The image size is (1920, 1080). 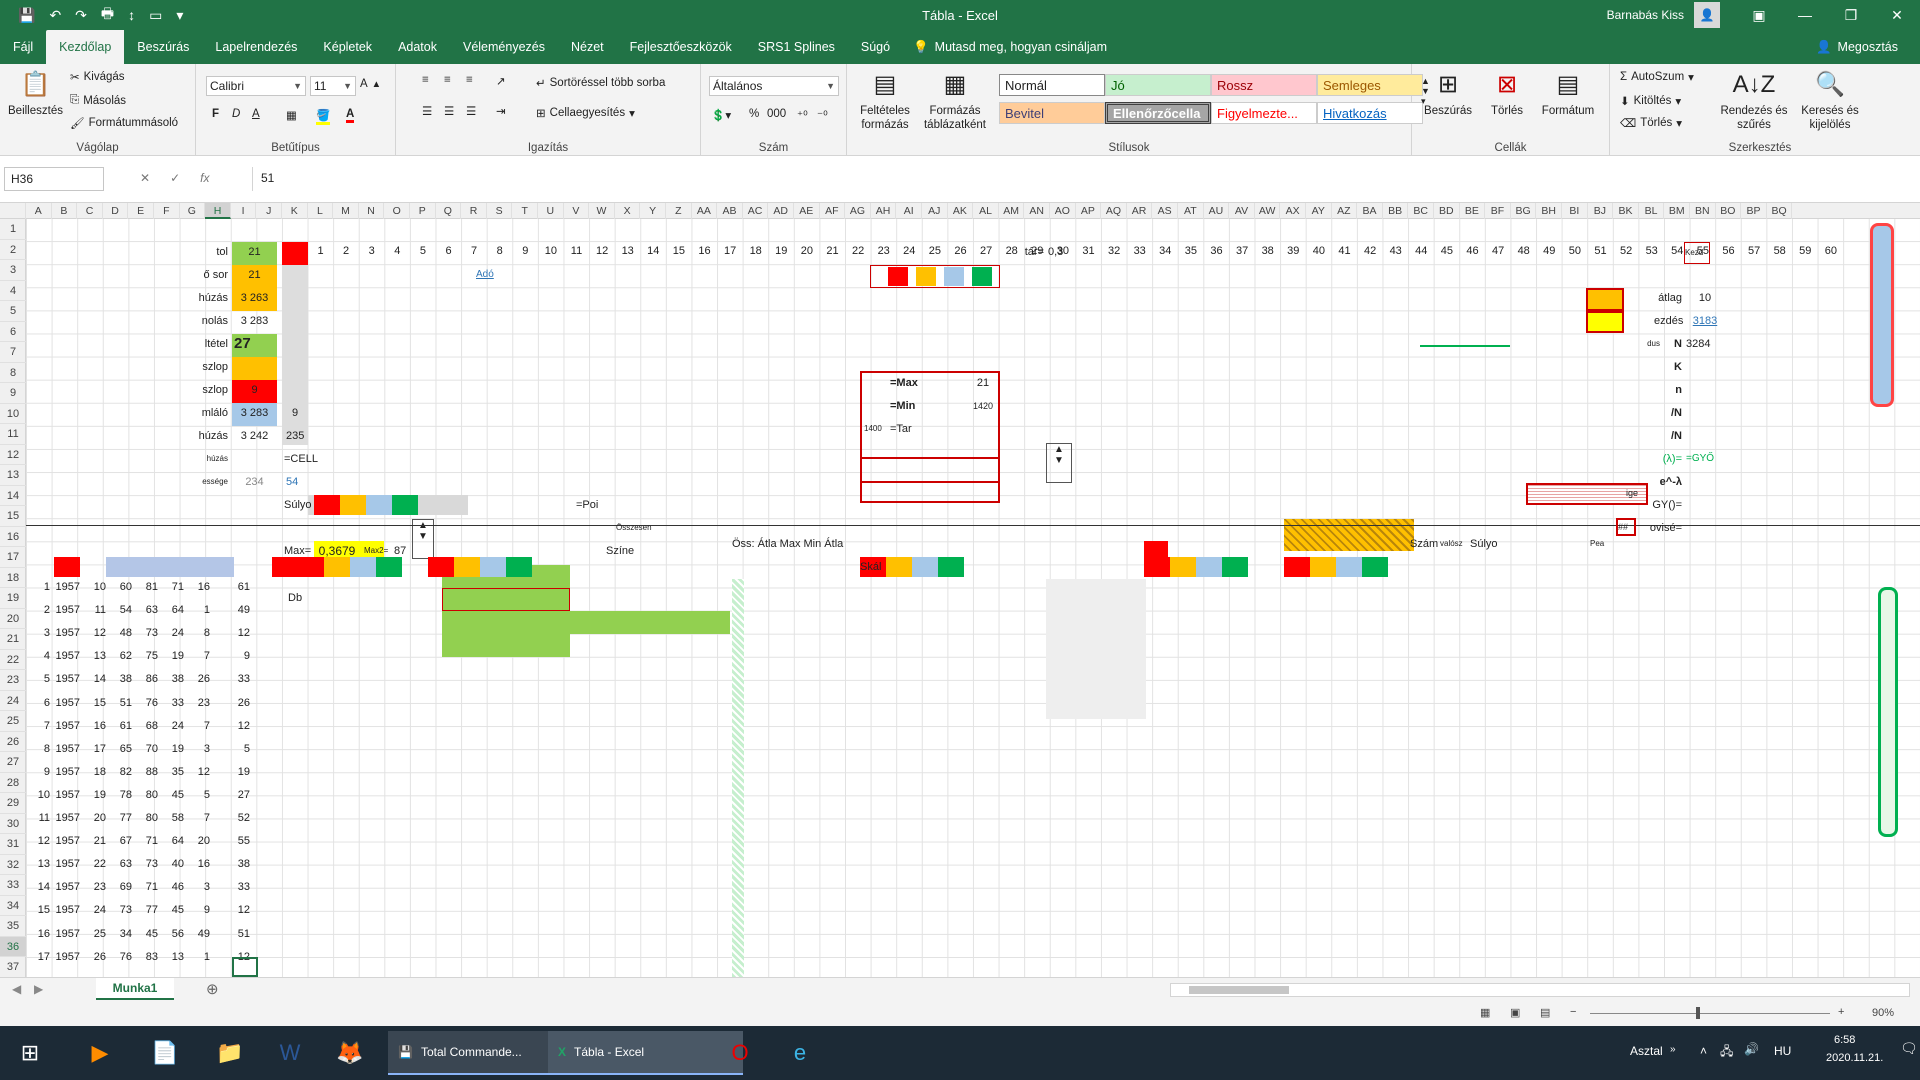 What do you see at coordinates (232, 841) in the screenshot?
I see `table-cell: 55` at bounding box center [232, 841].